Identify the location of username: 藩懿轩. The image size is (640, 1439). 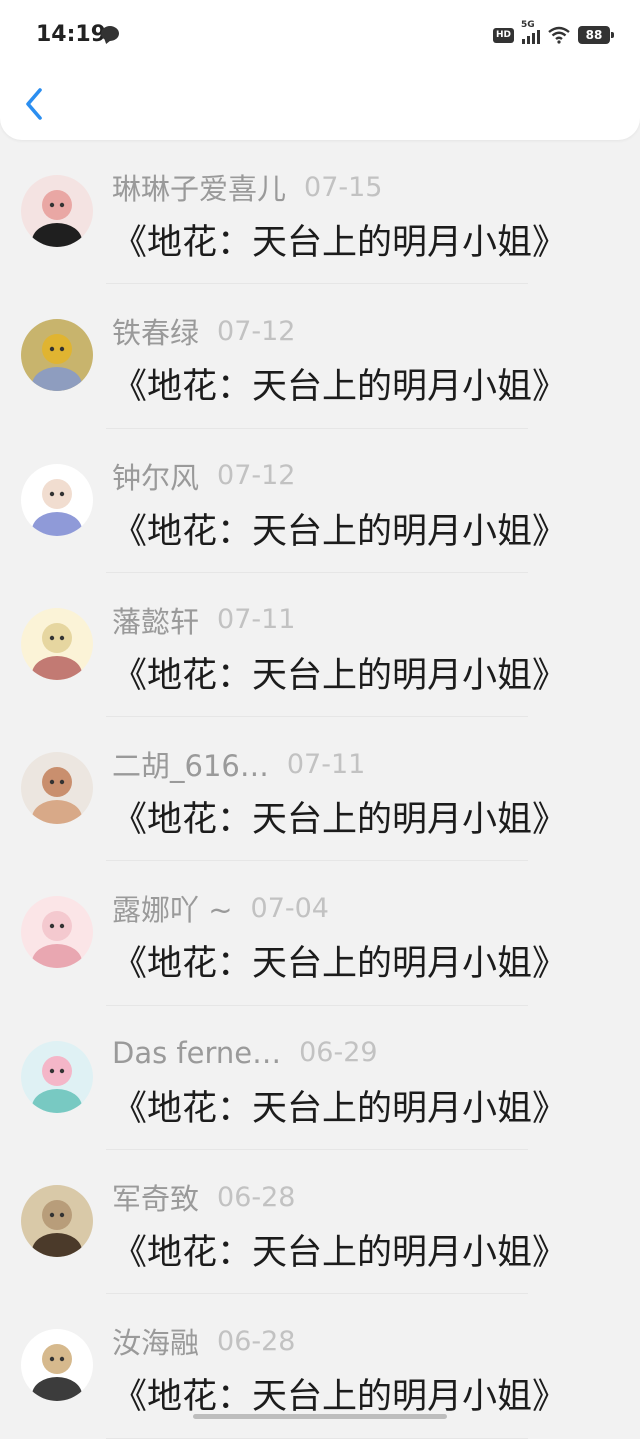
(155, 620).